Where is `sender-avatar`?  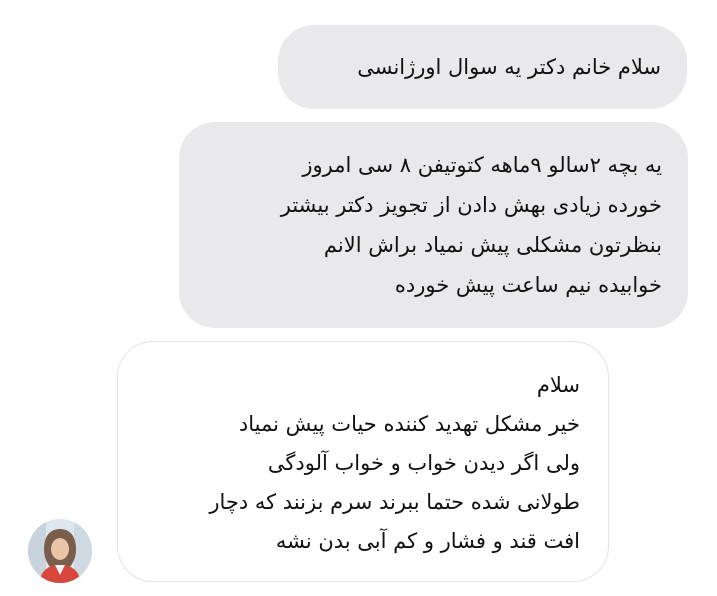
sender-avatar is located at coordinates (60, 551).